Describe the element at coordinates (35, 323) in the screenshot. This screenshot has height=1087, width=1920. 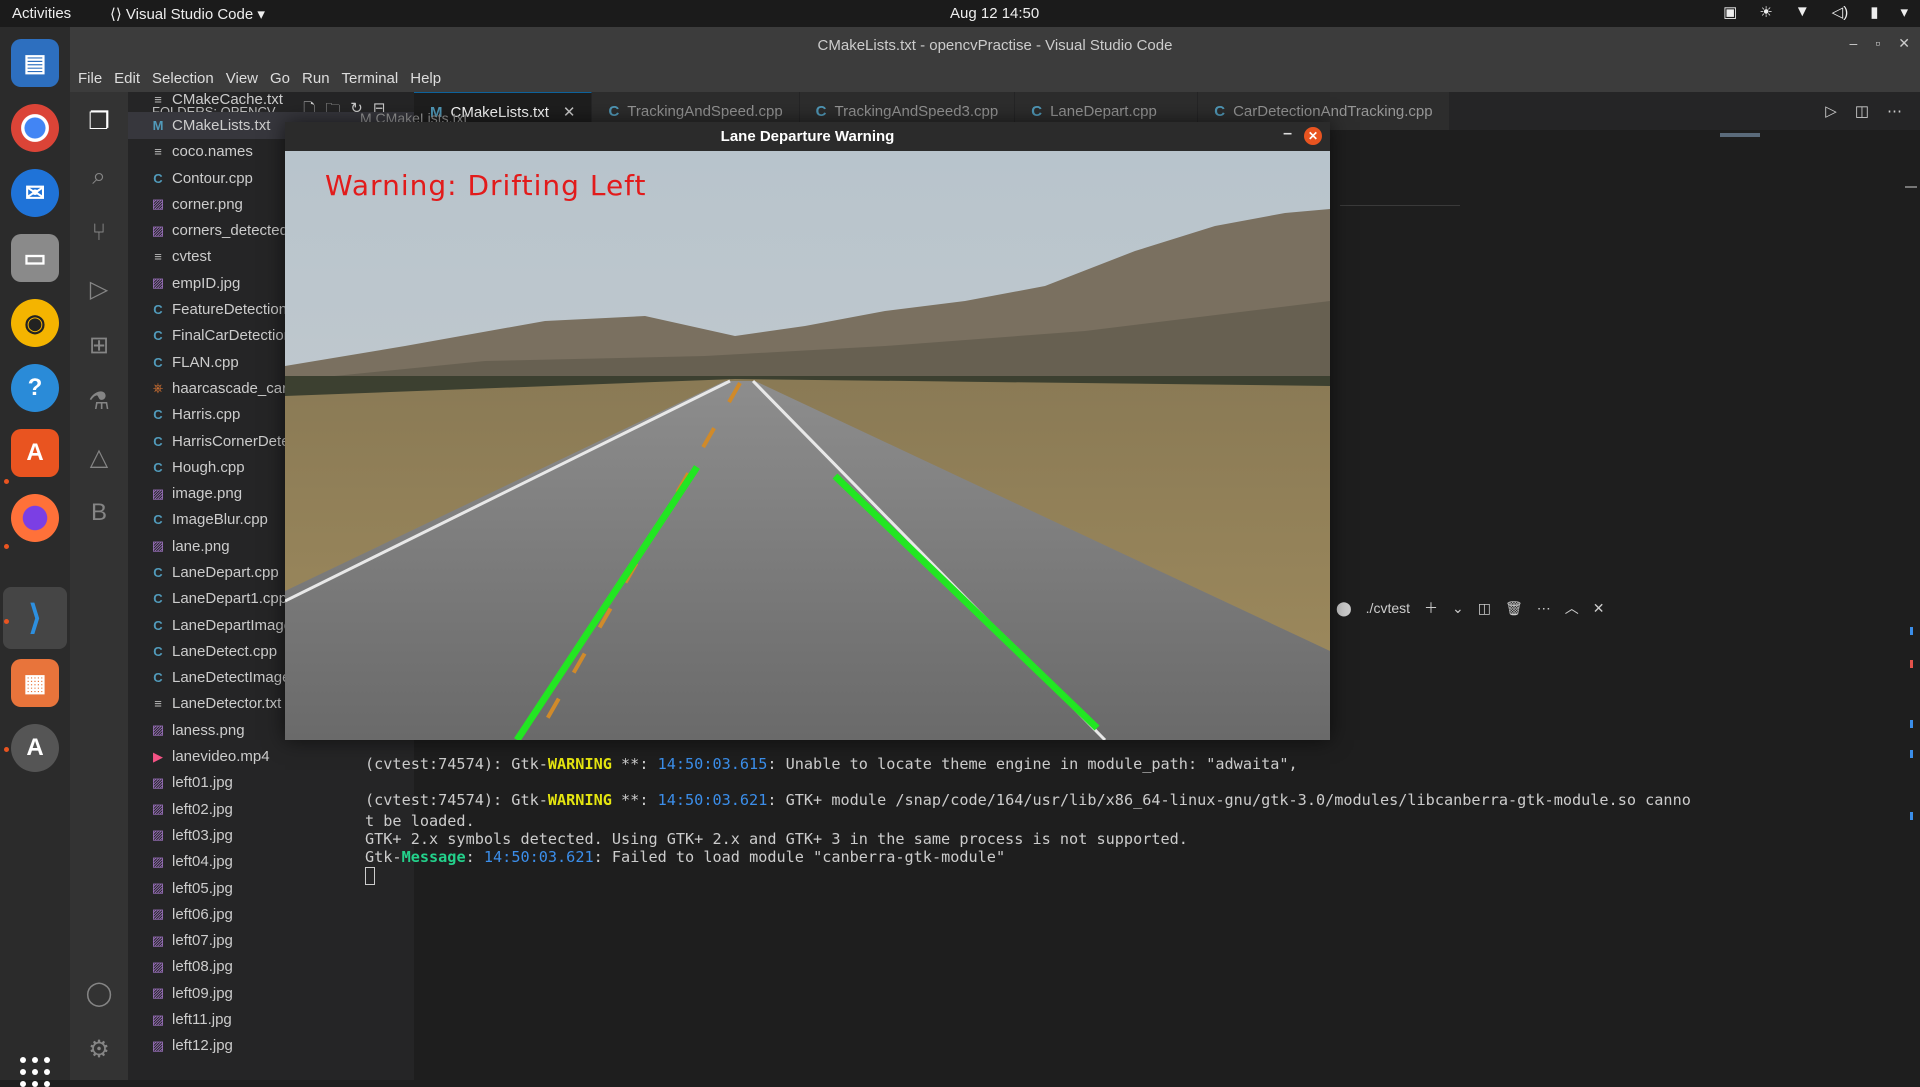
I see `rhythmbox-icon: ◉` at that location.